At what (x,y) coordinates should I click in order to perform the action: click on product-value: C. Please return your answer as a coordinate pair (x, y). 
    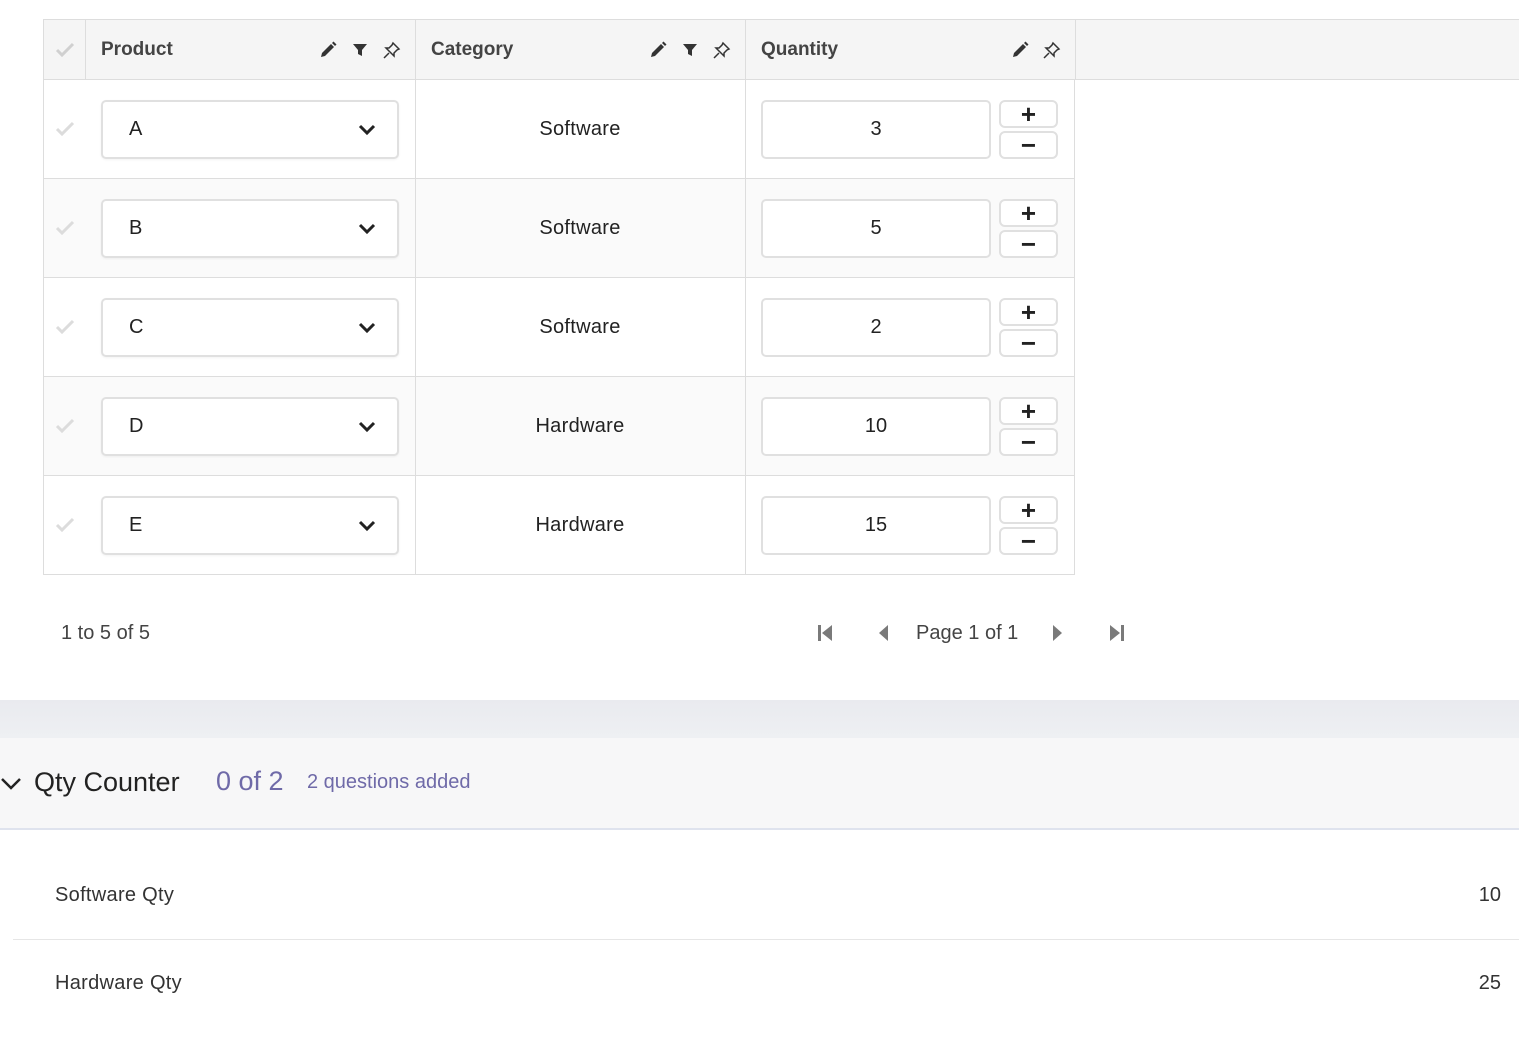
    Looking at the image, I should click on (136, 327).